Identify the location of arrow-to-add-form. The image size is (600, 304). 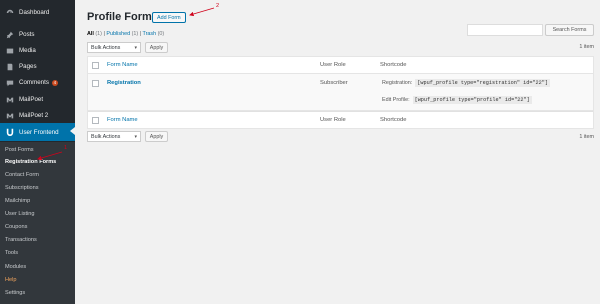
(202, 12).